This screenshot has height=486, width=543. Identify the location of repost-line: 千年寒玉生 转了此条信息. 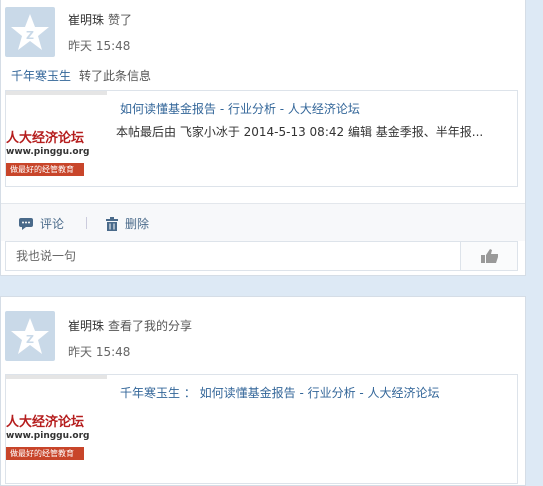
(81, 75).